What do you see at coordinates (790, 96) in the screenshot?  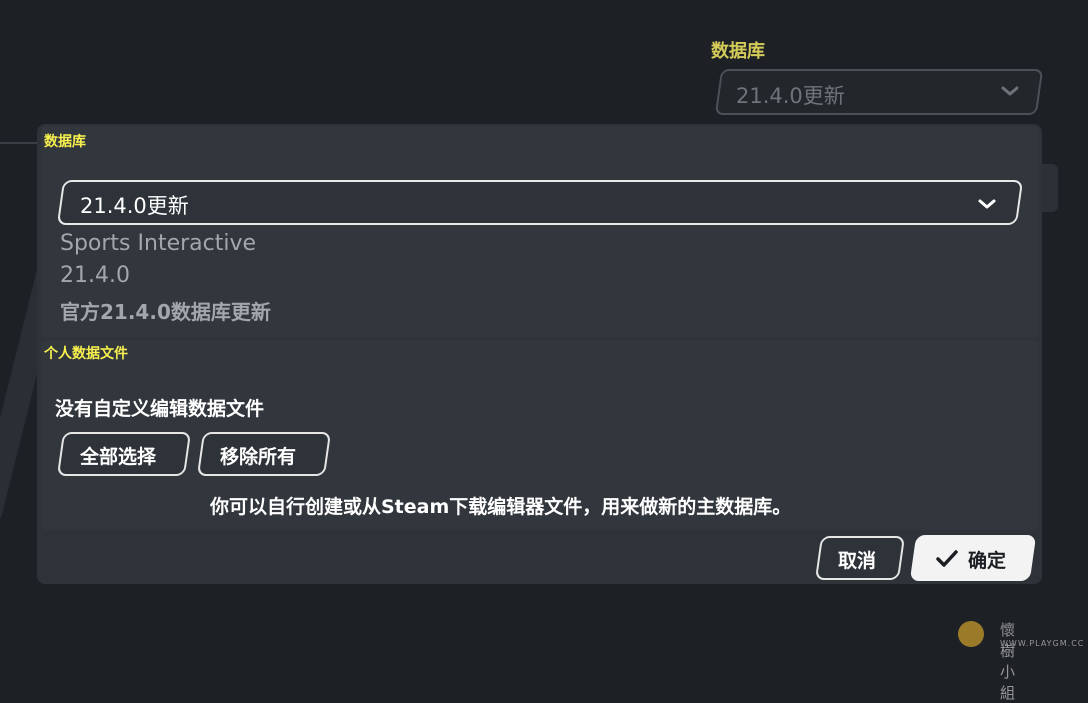 I see `background-database-value: 21.4.0更新` at bounding box center [790, 96].